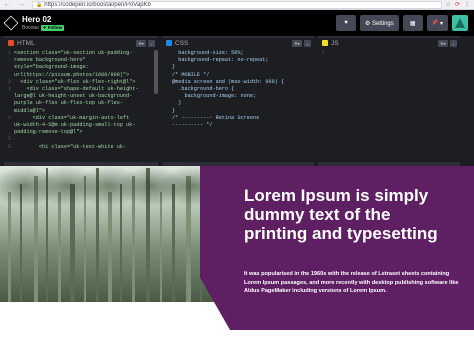 The image size is (474, 345). What do you see at coordinates (238, 89) in the screenshot?
I see `code-line: .background-hero {` at bounding box center [238, 89].